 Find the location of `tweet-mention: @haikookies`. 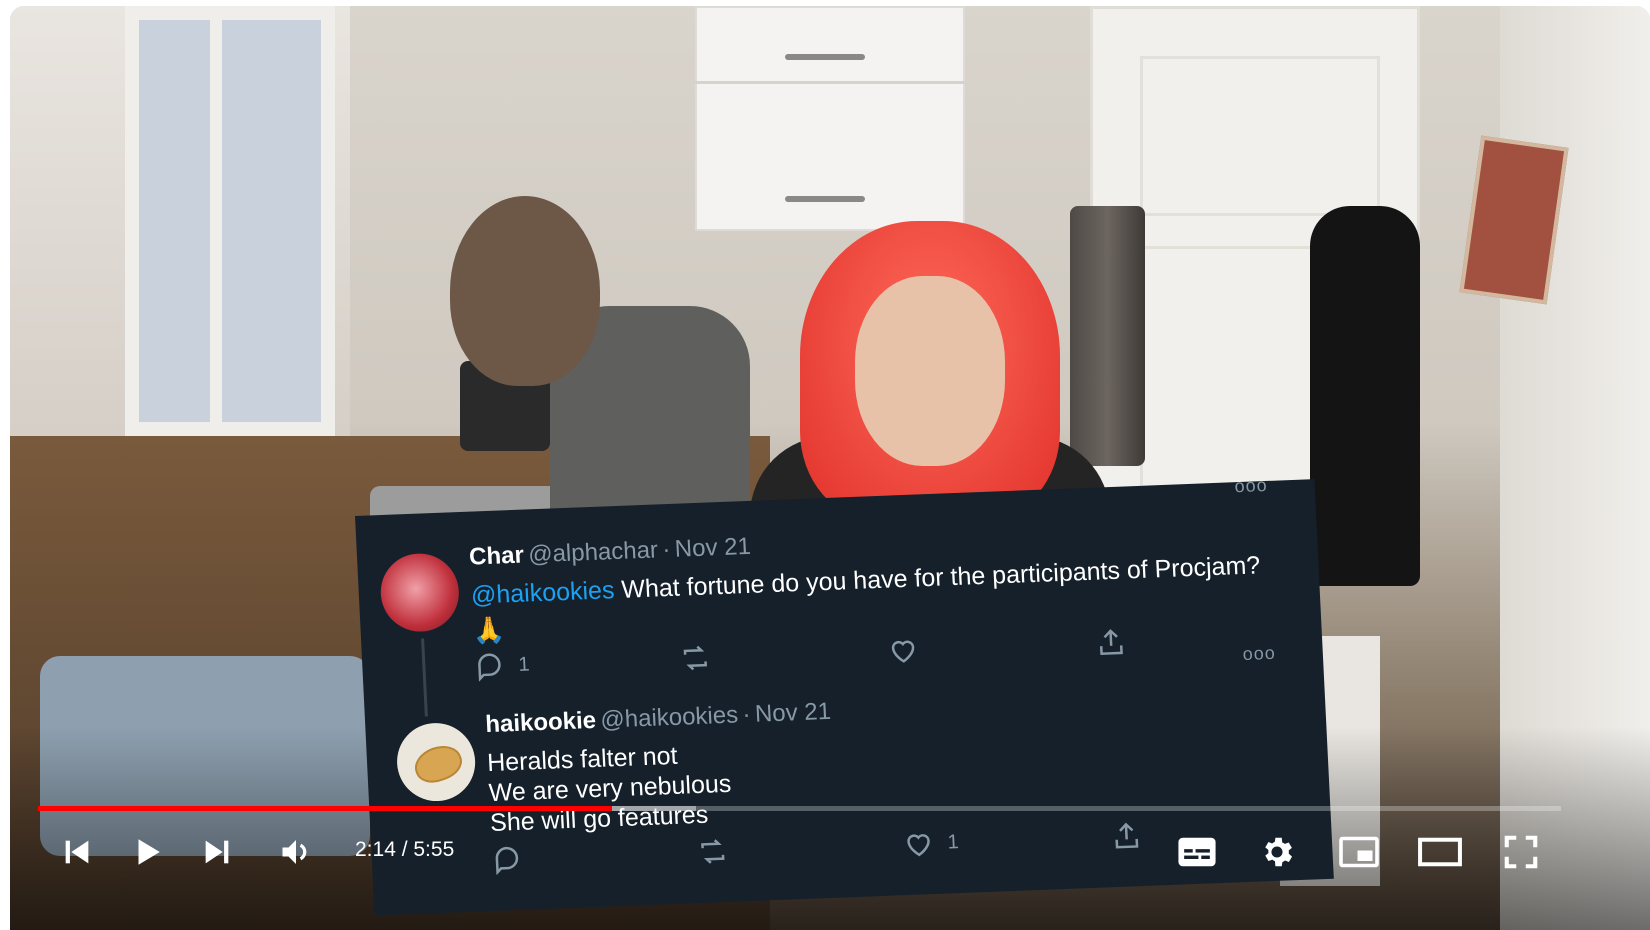

tweet-mention: @haikookies is located at coordinates (543, 593).